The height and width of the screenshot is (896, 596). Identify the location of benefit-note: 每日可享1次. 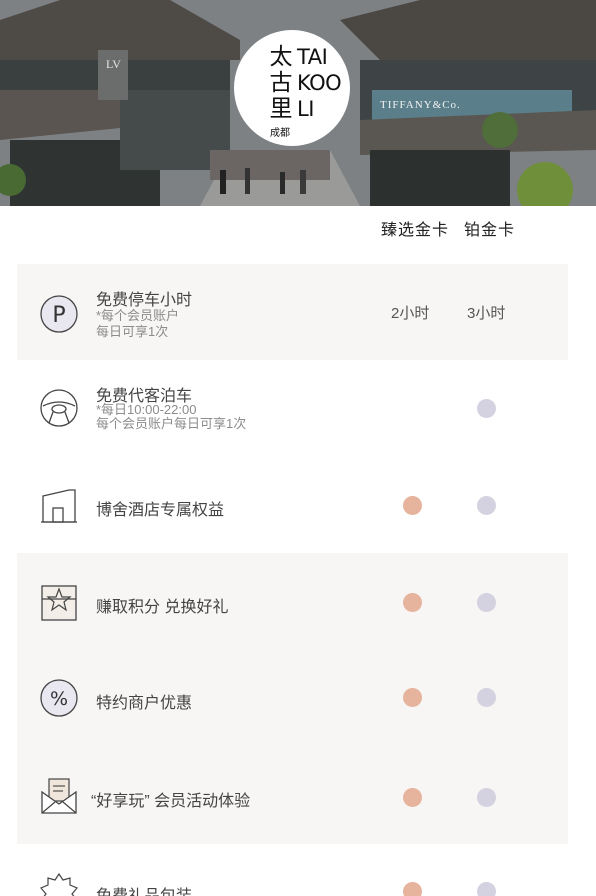
(132, 331).